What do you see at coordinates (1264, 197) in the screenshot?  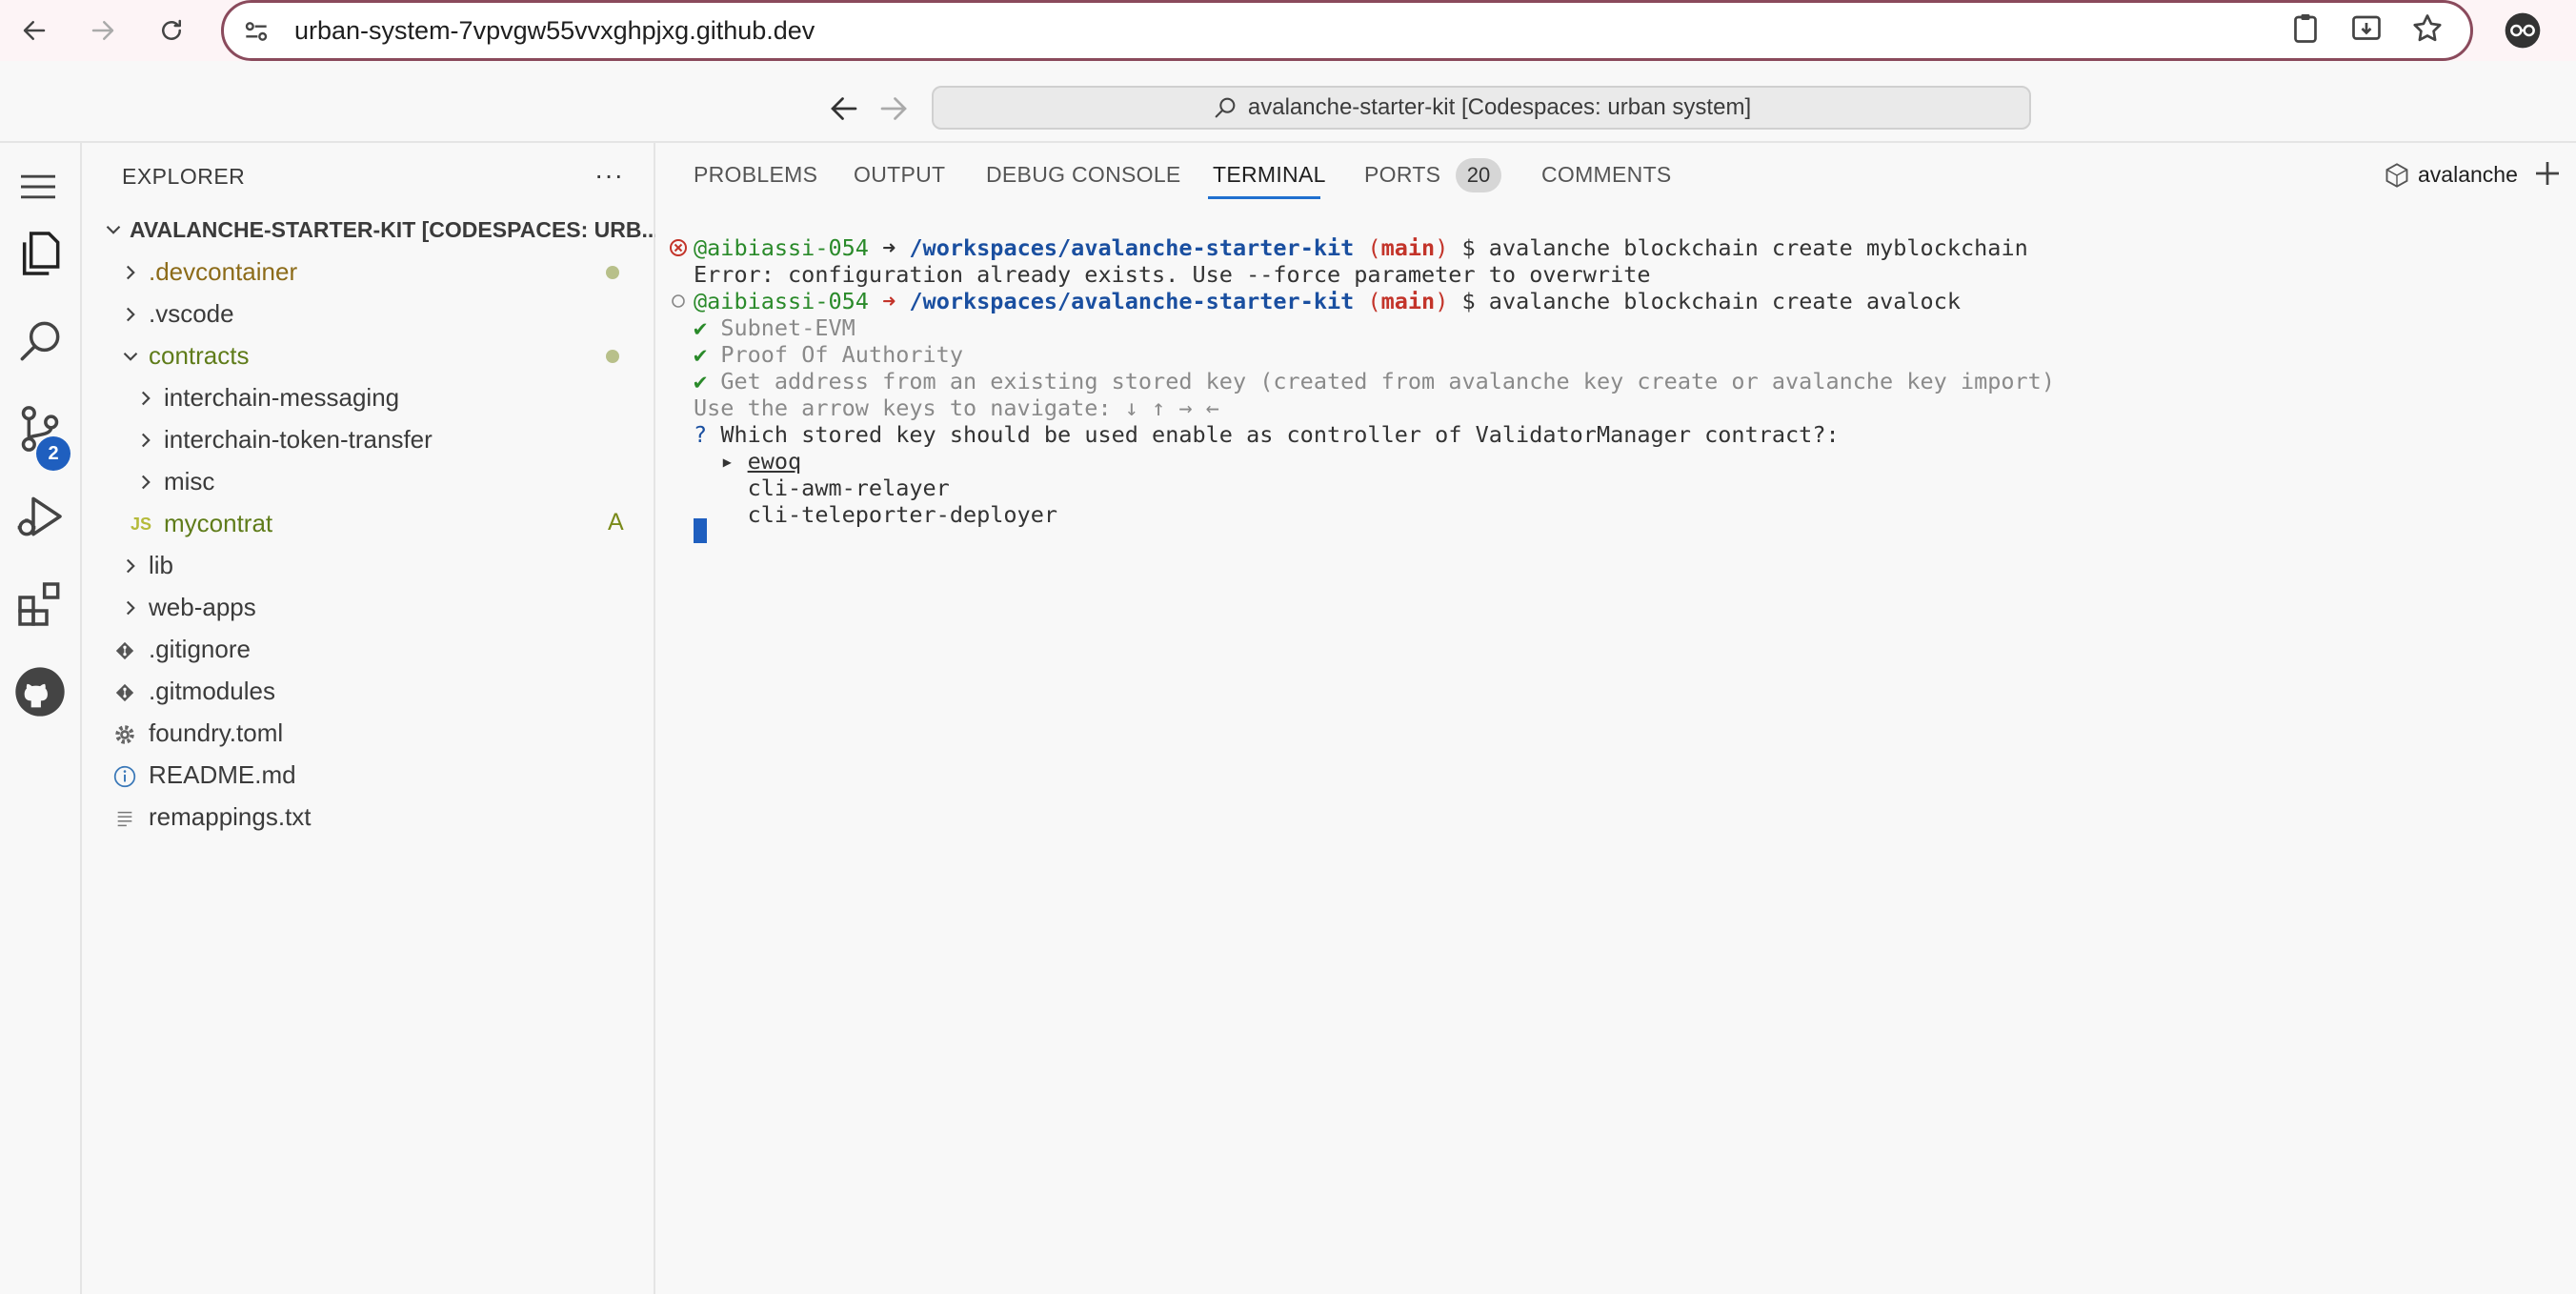 I see `active-tab-indicator` at bounding box center [1264, 197].